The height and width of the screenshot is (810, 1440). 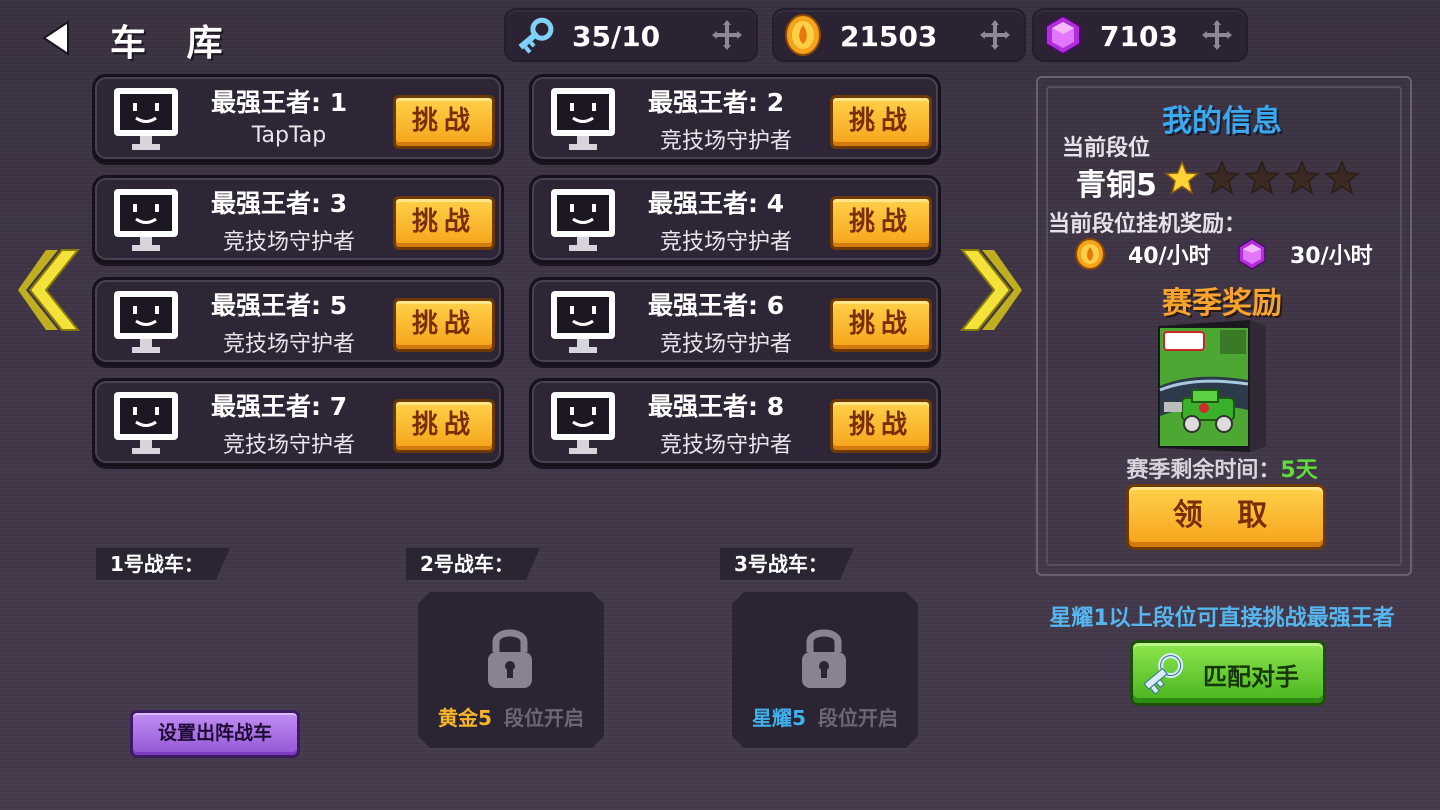 I want to click on slot-3-unlock-text: 段位开启, so click(x=857, y=718).